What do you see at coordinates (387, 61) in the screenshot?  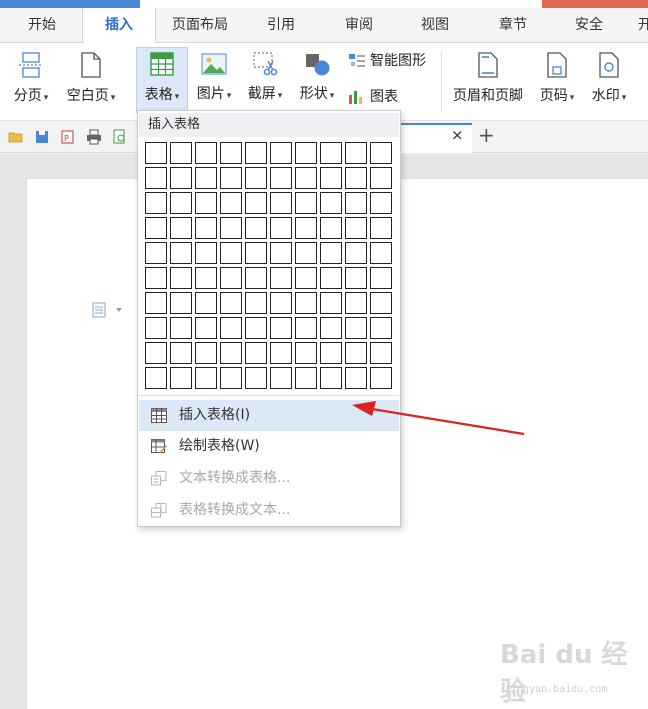 I see `smart-art-button: 智能图形` at bounding box center [387, 61].